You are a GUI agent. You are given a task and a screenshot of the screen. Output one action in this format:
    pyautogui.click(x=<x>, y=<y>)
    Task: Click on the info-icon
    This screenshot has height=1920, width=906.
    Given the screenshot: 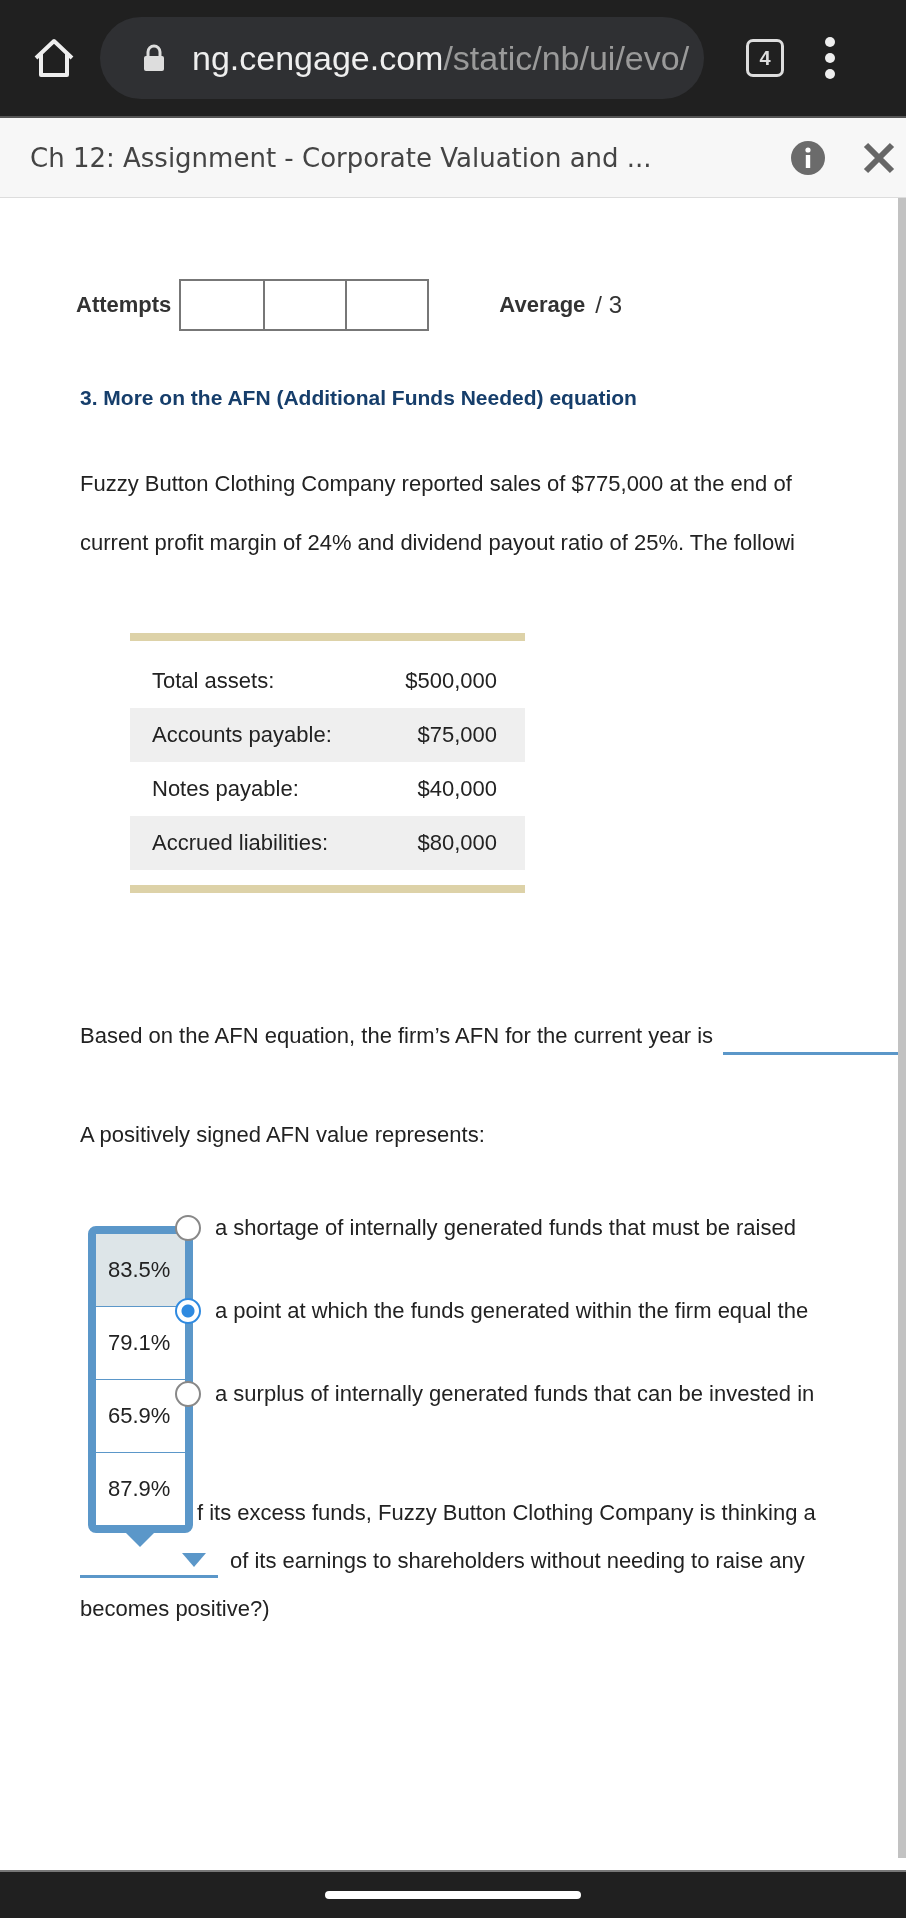 What is the action you would take?
    pyautogui.click(x=808, y=157)
    